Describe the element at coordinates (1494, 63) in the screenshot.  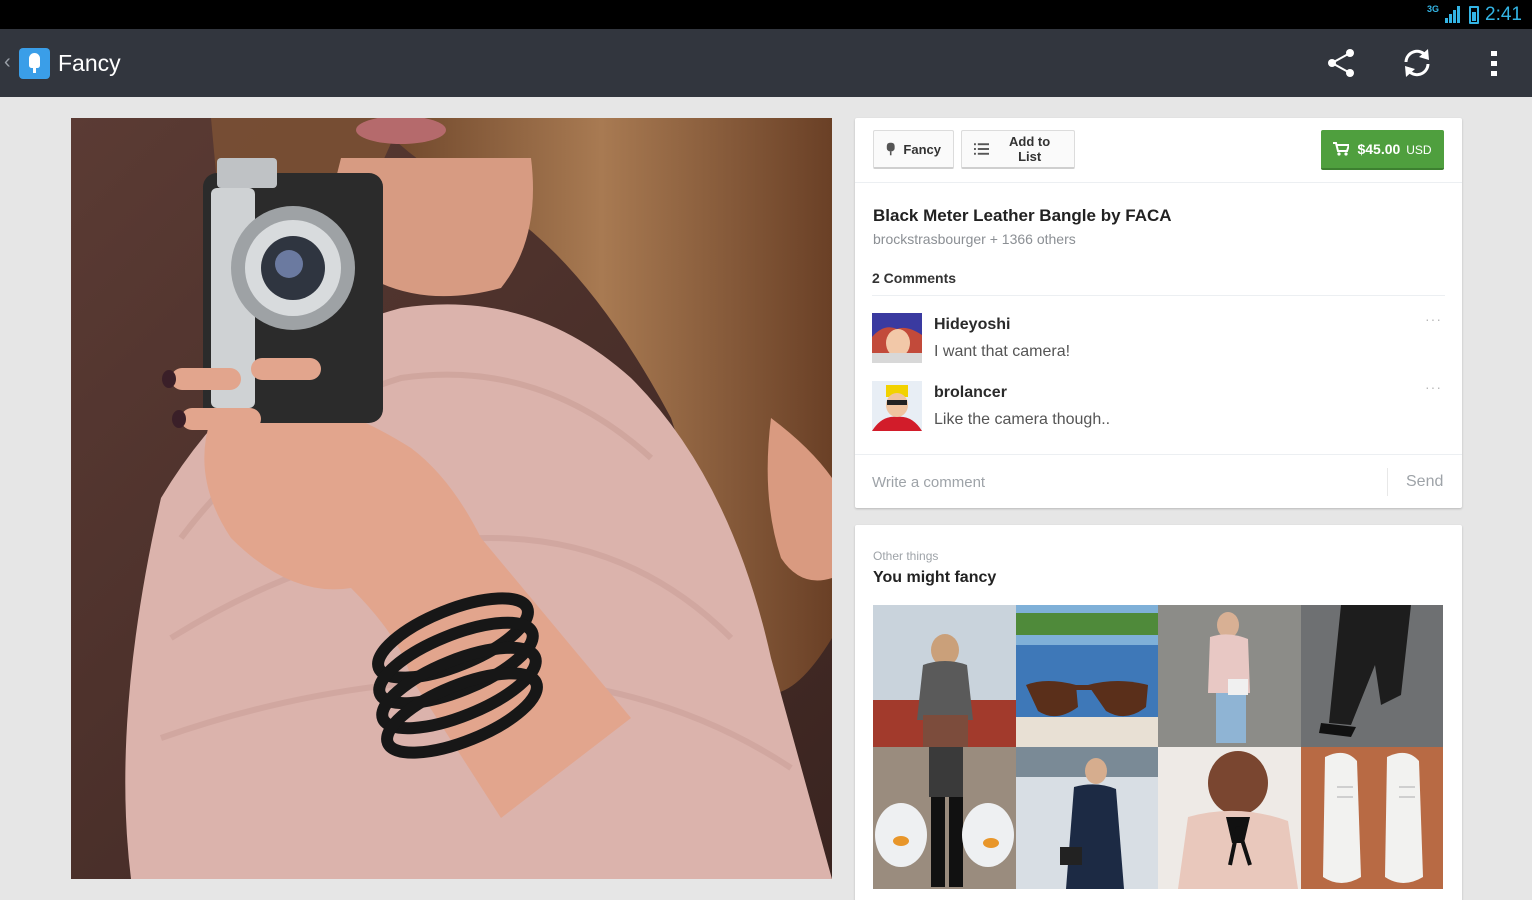
I see `overflow-menu-icon` at that location.